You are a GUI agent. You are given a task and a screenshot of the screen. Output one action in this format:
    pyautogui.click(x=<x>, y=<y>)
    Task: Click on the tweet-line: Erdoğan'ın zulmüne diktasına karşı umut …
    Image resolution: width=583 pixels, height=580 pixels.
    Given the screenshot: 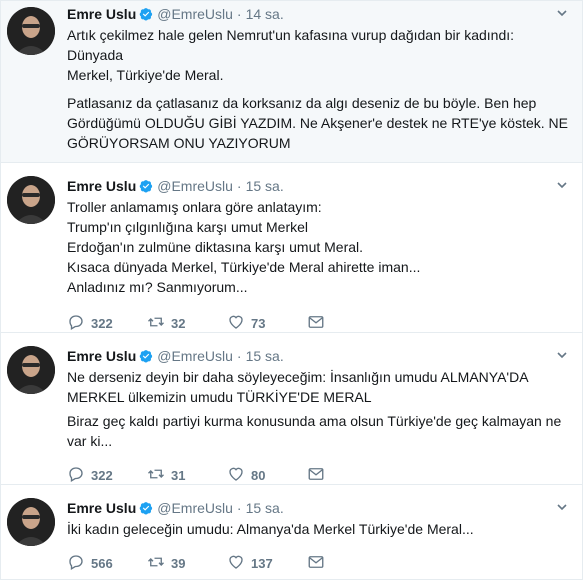 What is the action you would take?
    pyautogui.click(x=215, y=247)
    